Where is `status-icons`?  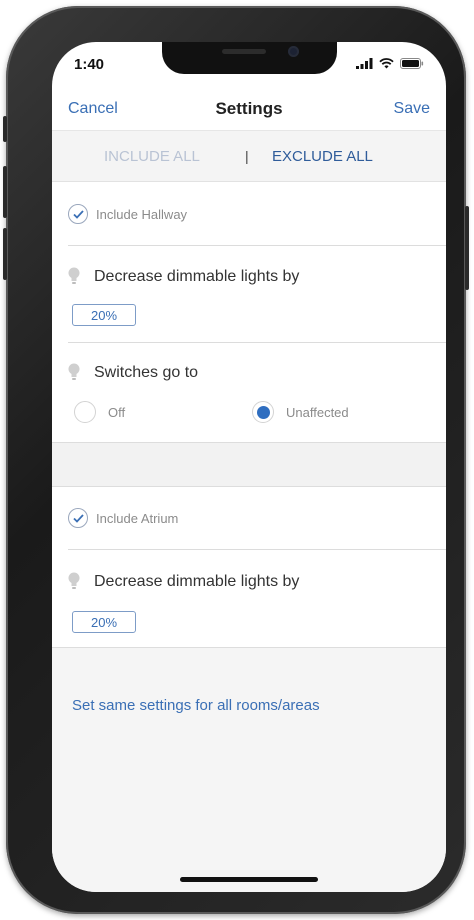 status-icons is located at coordinates (390, 63).